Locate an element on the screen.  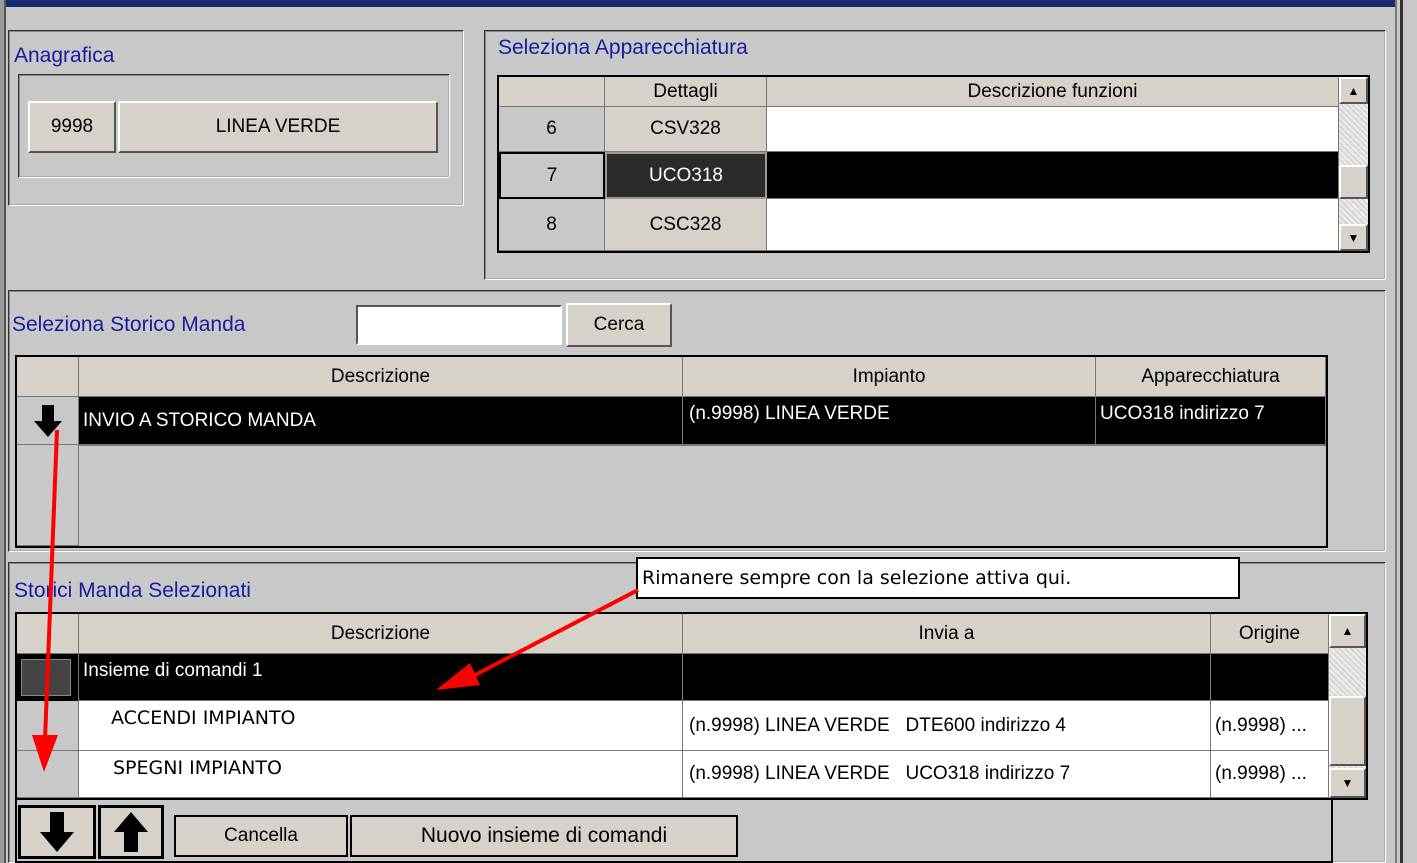
empty-grid-area is located at coordinates (702, 495).